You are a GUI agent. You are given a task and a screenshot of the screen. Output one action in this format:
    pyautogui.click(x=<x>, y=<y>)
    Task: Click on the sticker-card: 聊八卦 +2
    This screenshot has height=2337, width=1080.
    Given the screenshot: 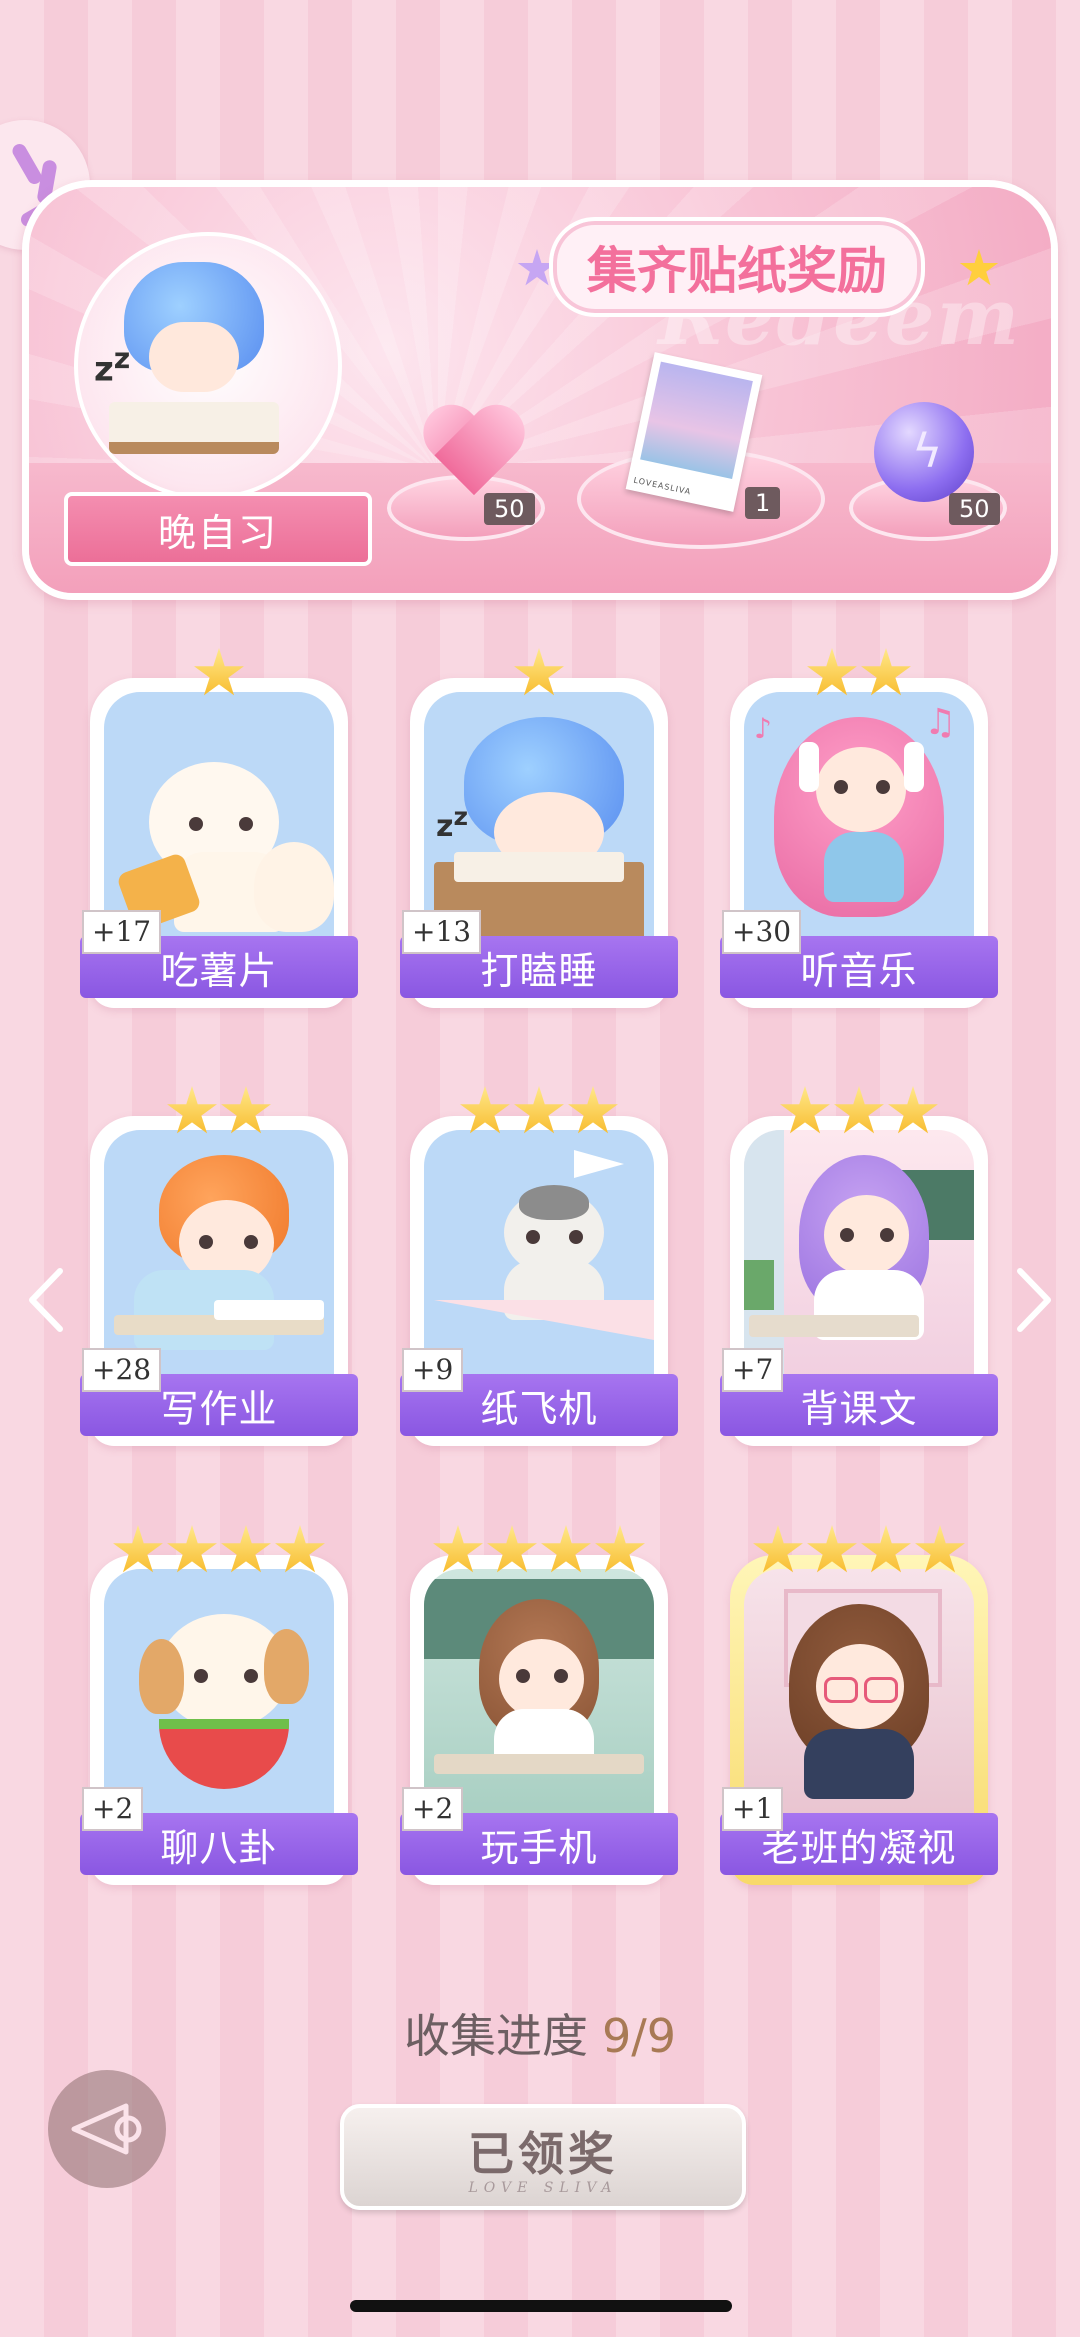 What is the action you would take?
    pyautogui.click(x=219, y=1705)
    